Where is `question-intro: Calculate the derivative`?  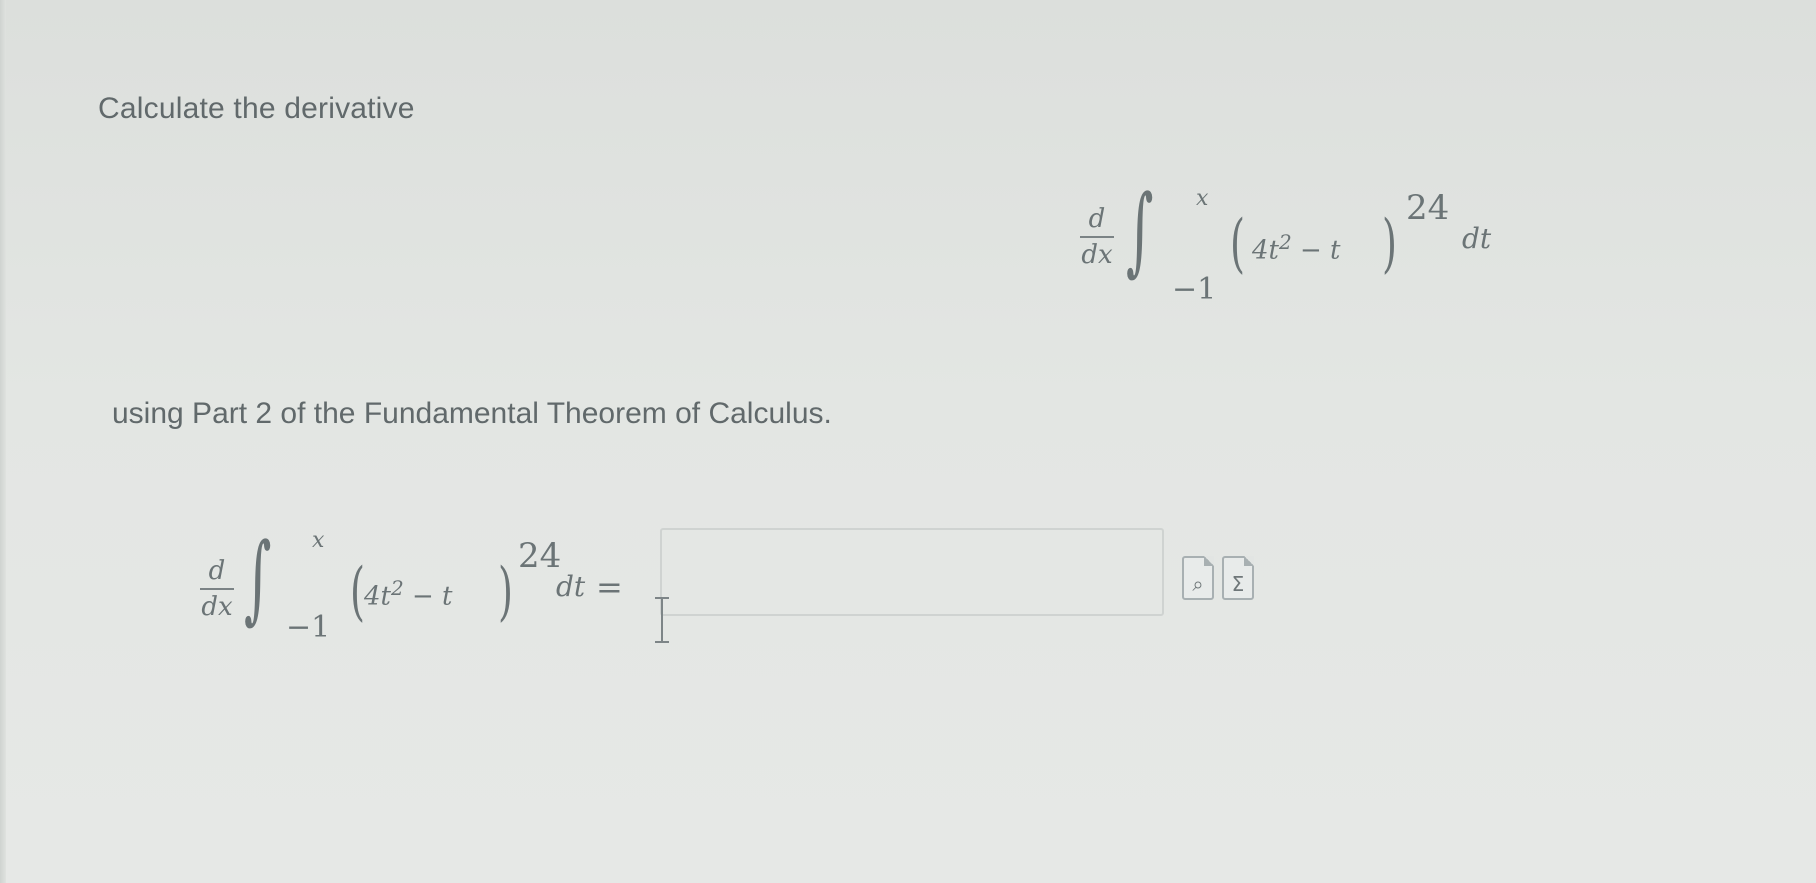 question-intro: Calculate the derivative is located at coordinates (256, 108).